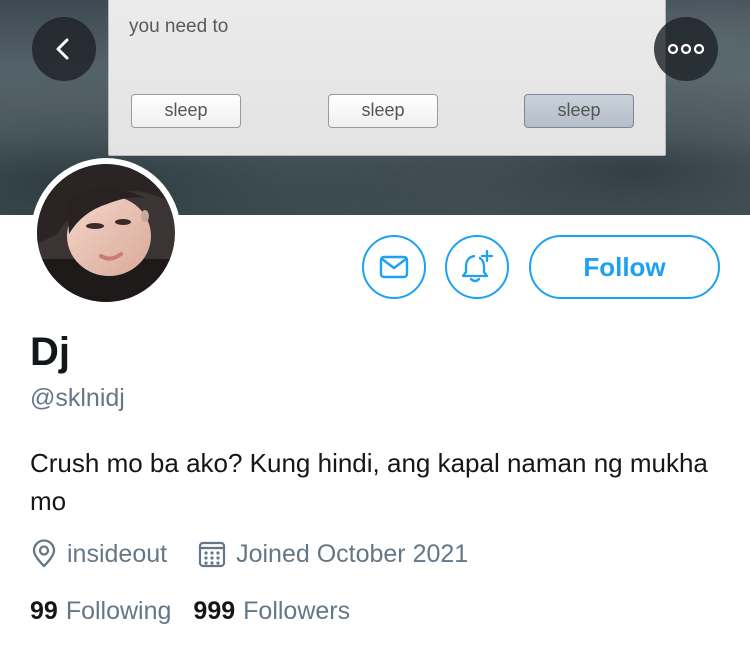 The width and height of the screenshot is (750, 650). I want to click on joined-date-text: Joined October 2021, so click(352, 553).